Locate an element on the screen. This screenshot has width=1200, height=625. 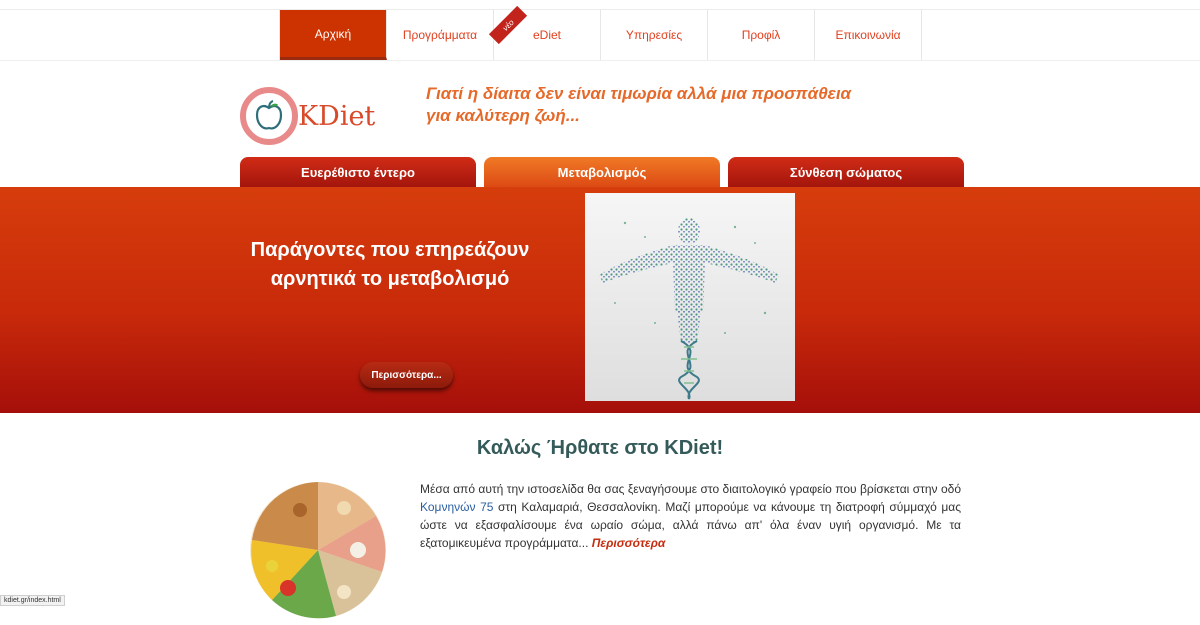
banner-image is located at coordinates (690, 297).